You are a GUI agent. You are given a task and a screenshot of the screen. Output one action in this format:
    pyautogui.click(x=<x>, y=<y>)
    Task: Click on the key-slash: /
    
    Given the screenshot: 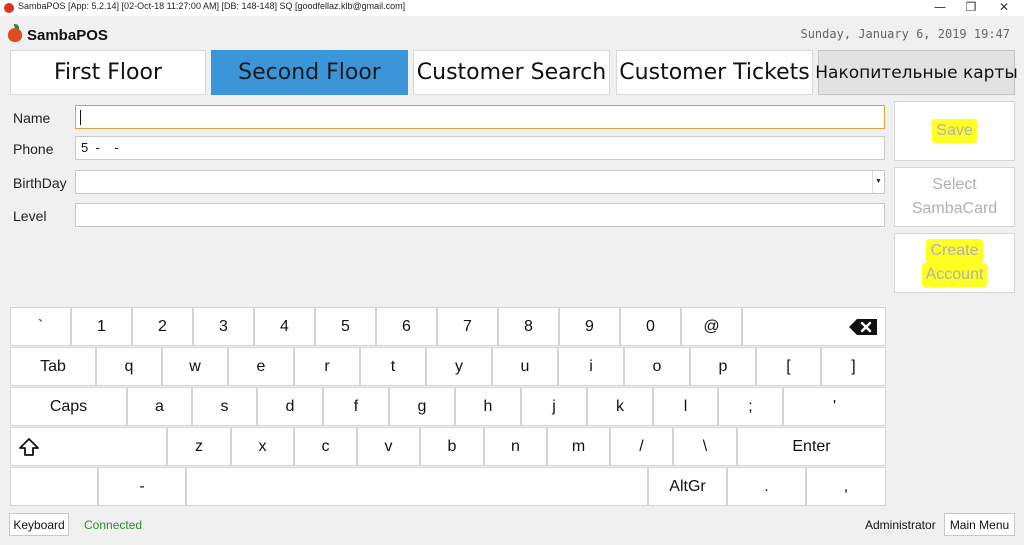 What is the action you would take?
    pyautogui.click(x=641, y=446)
    